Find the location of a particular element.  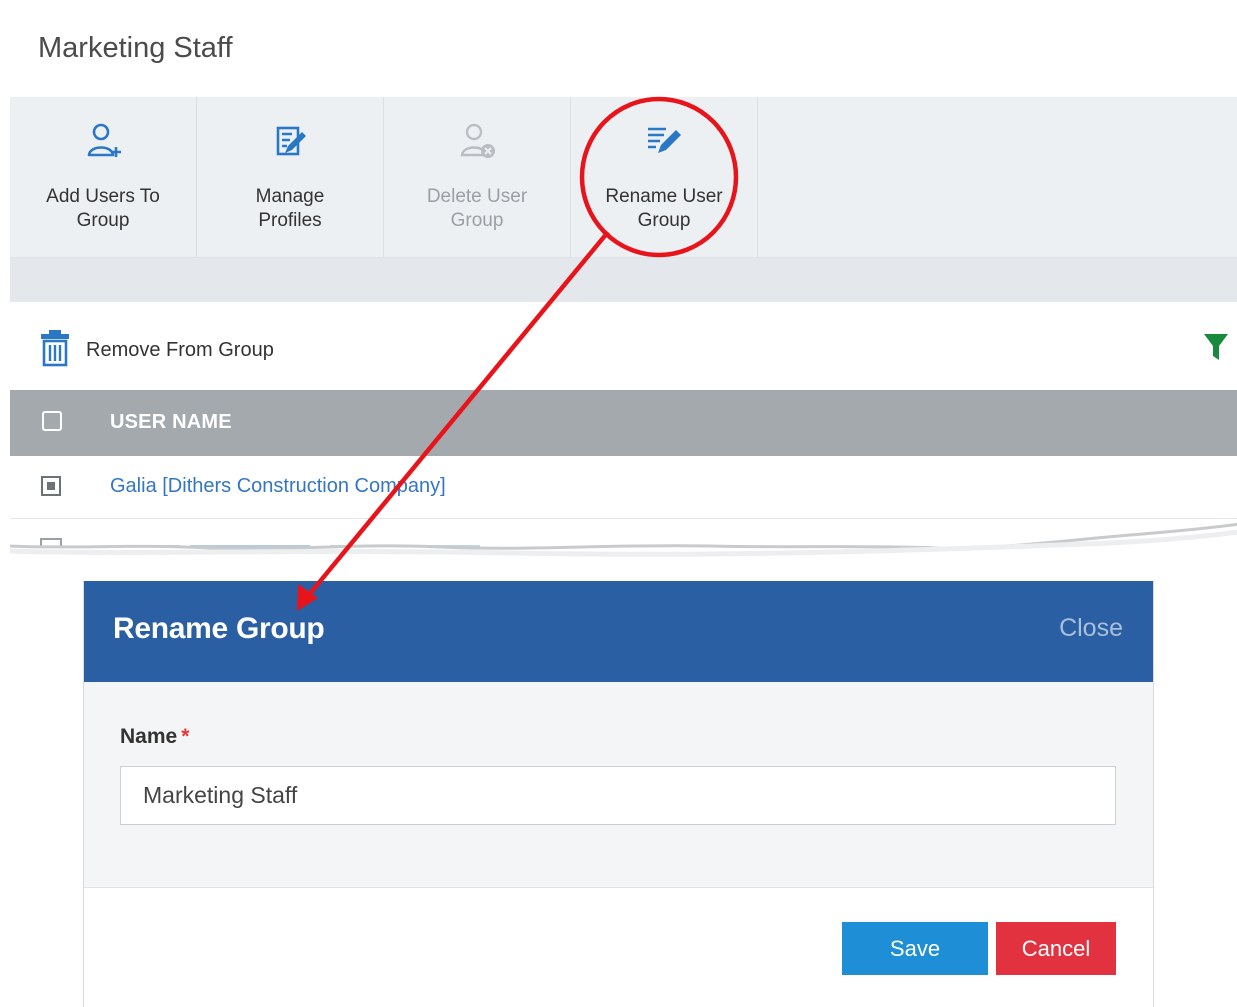

delete-user-group-button: Delete User Group is located at coordinates (477, 177).